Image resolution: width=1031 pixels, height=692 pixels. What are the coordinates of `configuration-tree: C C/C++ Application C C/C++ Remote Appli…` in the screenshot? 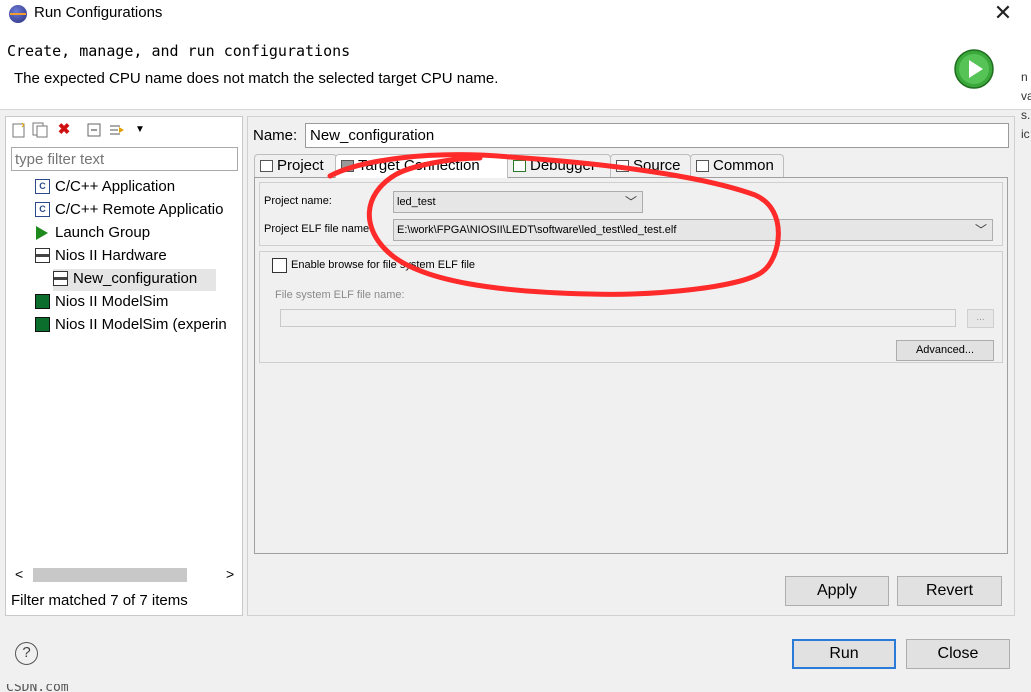 It's located at (124, 372).